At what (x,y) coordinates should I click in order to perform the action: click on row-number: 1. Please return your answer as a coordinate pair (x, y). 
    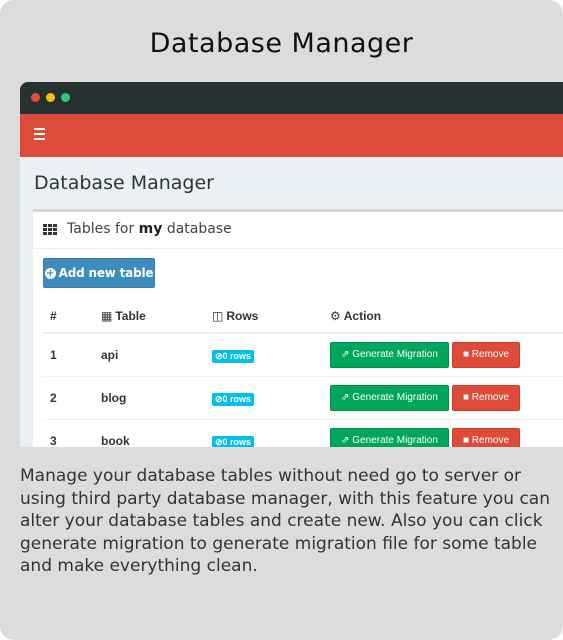
    Looking at the image, I should click on (71, 355).